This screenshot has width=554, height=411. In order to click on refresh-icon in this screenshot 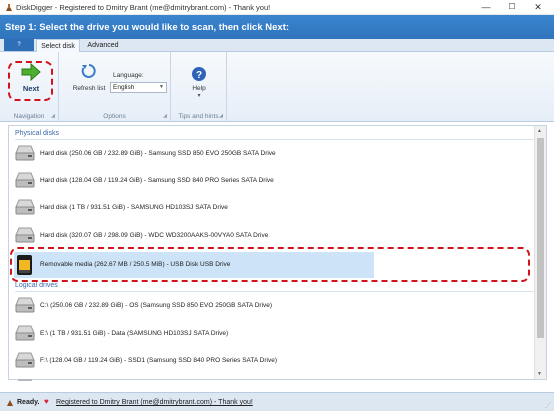, I will do `click(89, 72)`.